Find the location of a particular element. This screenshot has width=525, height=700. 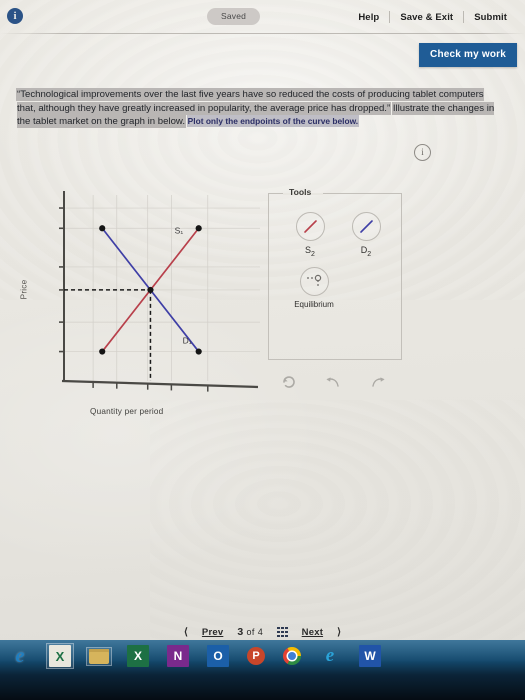

taskbar-item-excel: X is located at coordinates (138, 656).